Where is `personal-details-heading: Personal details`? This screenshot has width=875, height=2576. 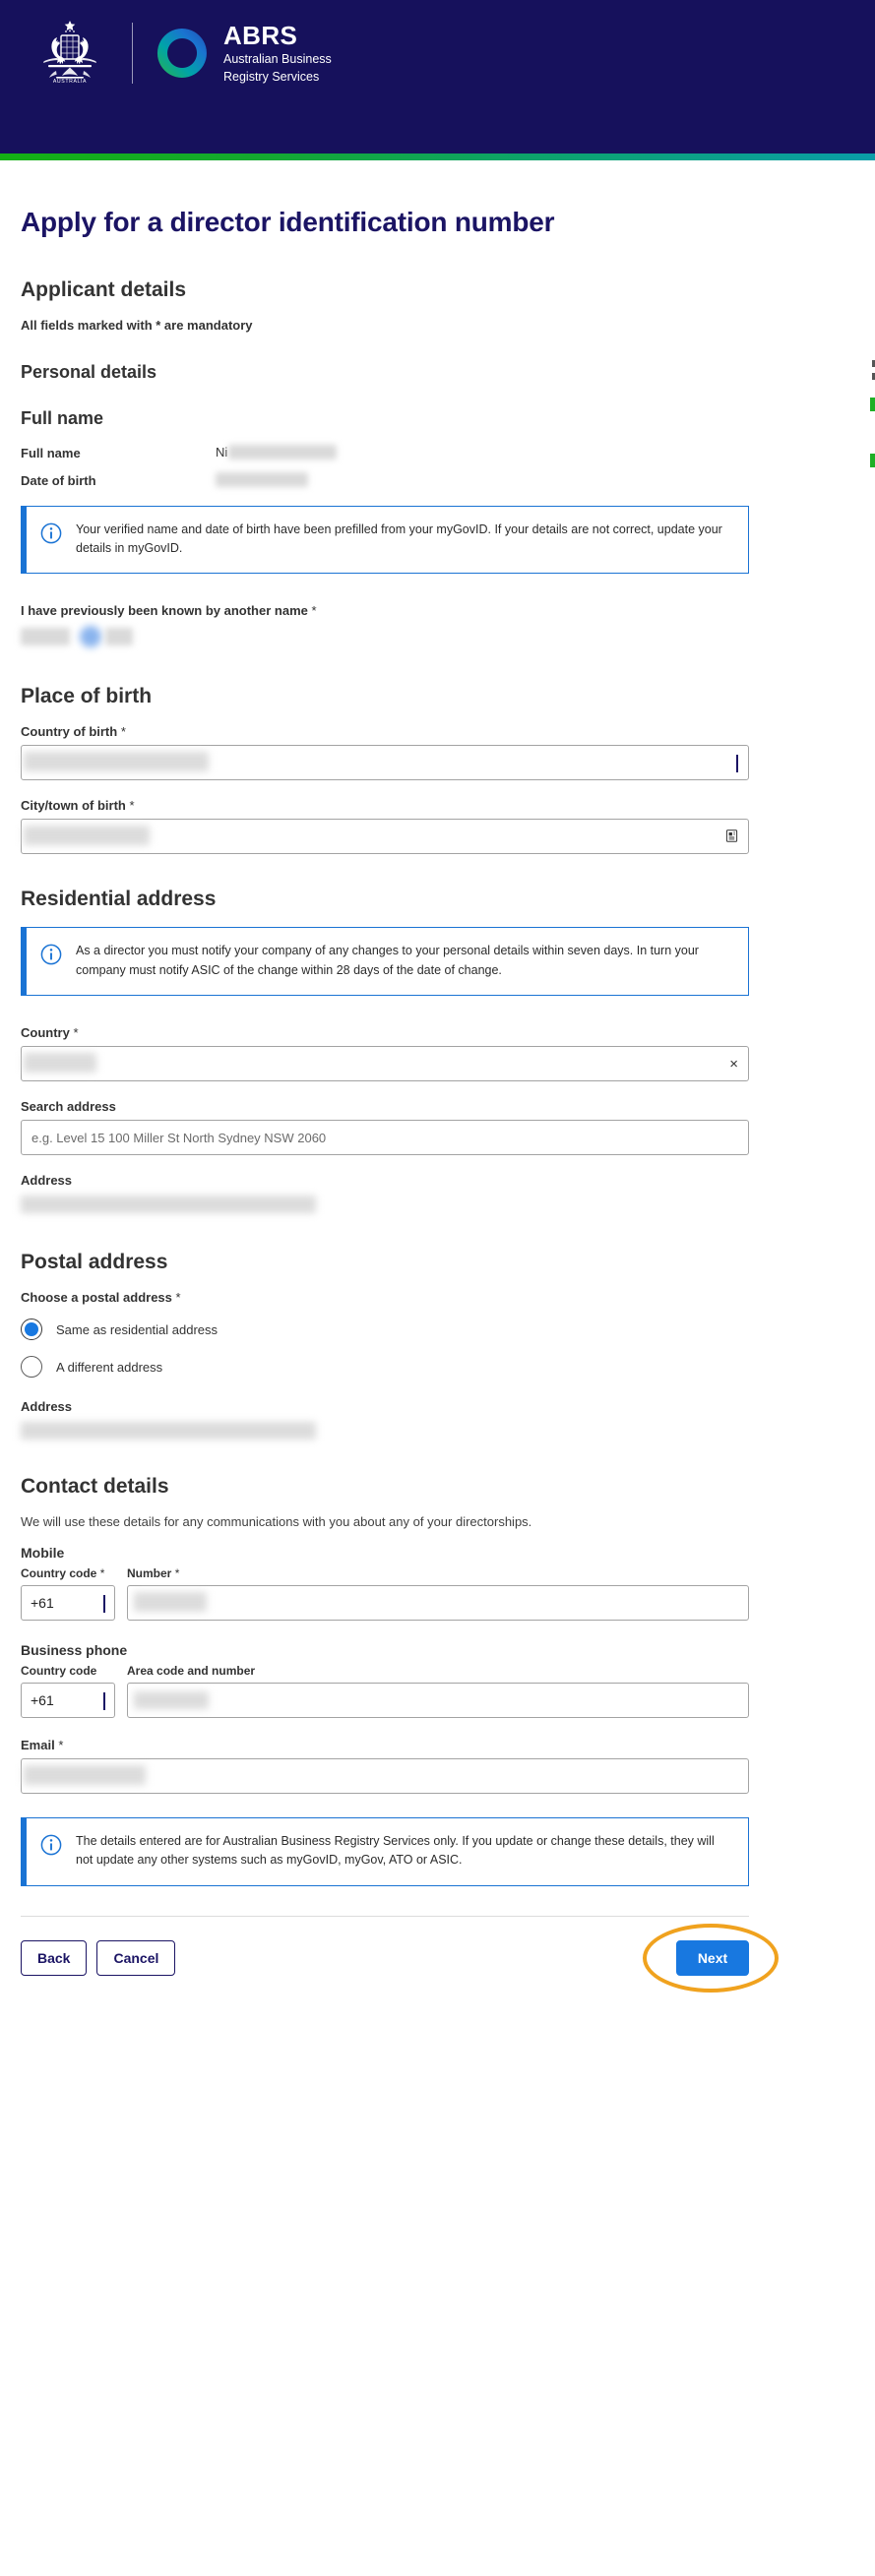
personal-details-heading: Personal details is located at coordinates (89, 371).